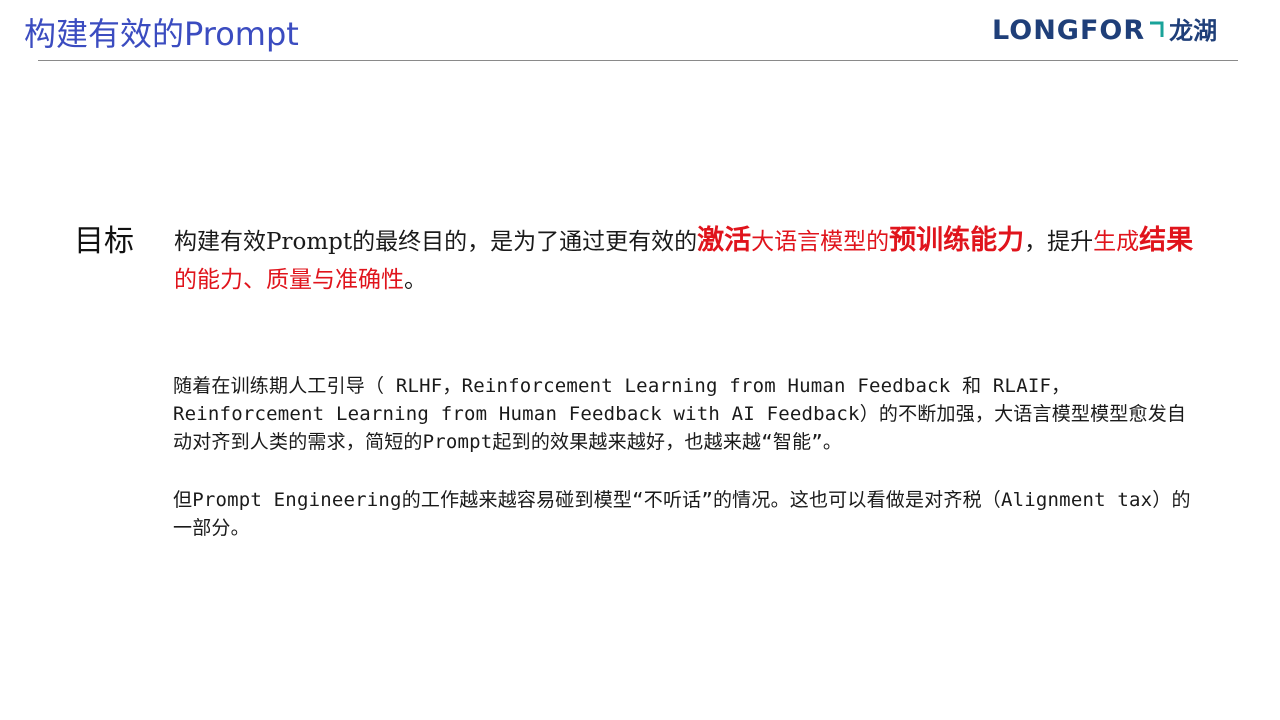 This screenshot has width=1280, height=720. What do you see at coordinates (1116, 242) in the screenshot?
I see `goal-segment-emphasis: 生成` at bounding box center [1116, 242].